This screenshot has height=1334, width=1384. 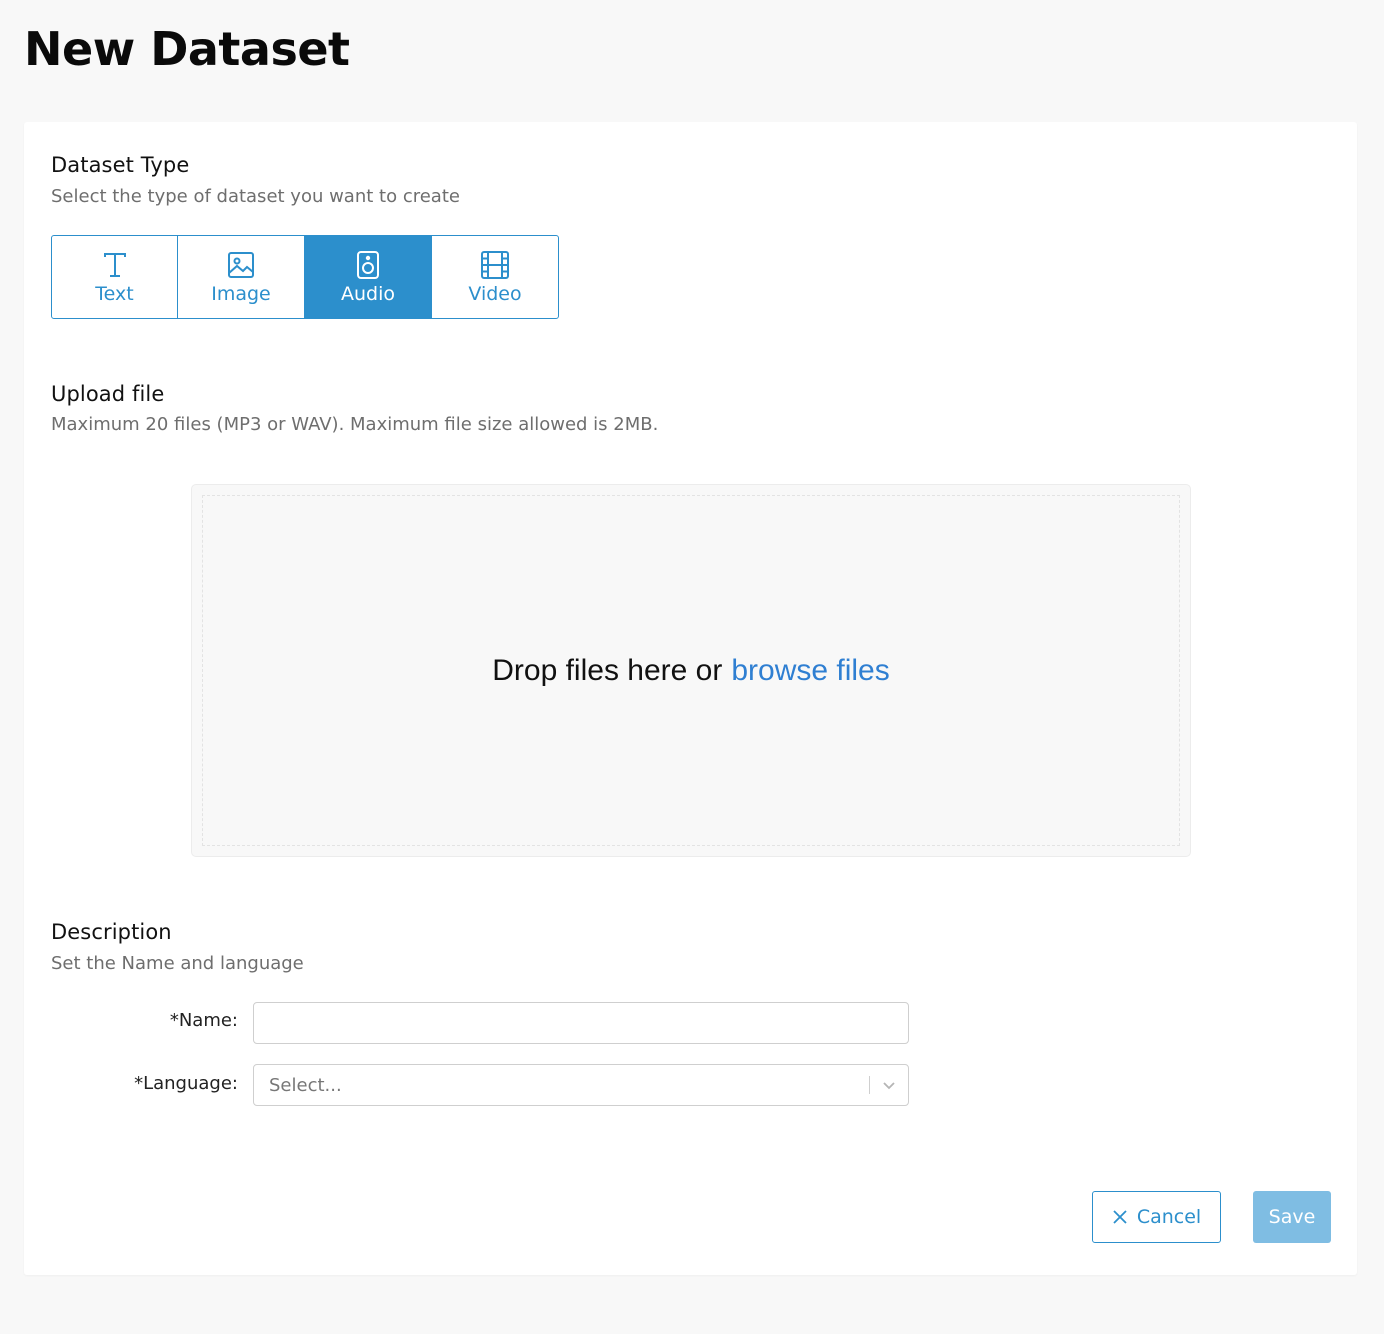 I want to click on name-input, so click(x=581, y=1023).